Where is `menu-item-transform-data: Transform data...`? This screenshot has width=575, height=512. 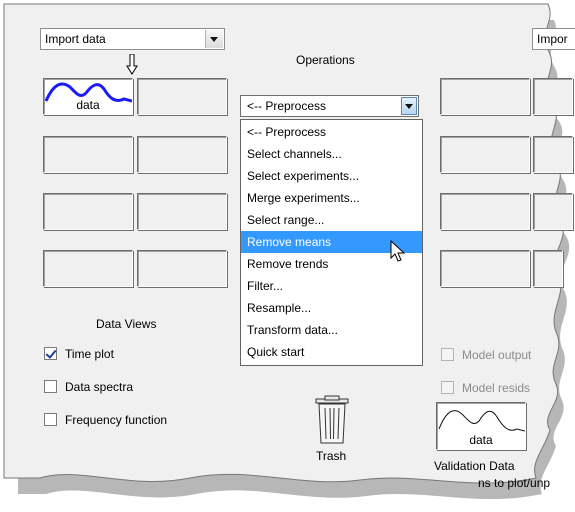 menu-item-transform-data: Transform data... is located at coordinates (331, 330).